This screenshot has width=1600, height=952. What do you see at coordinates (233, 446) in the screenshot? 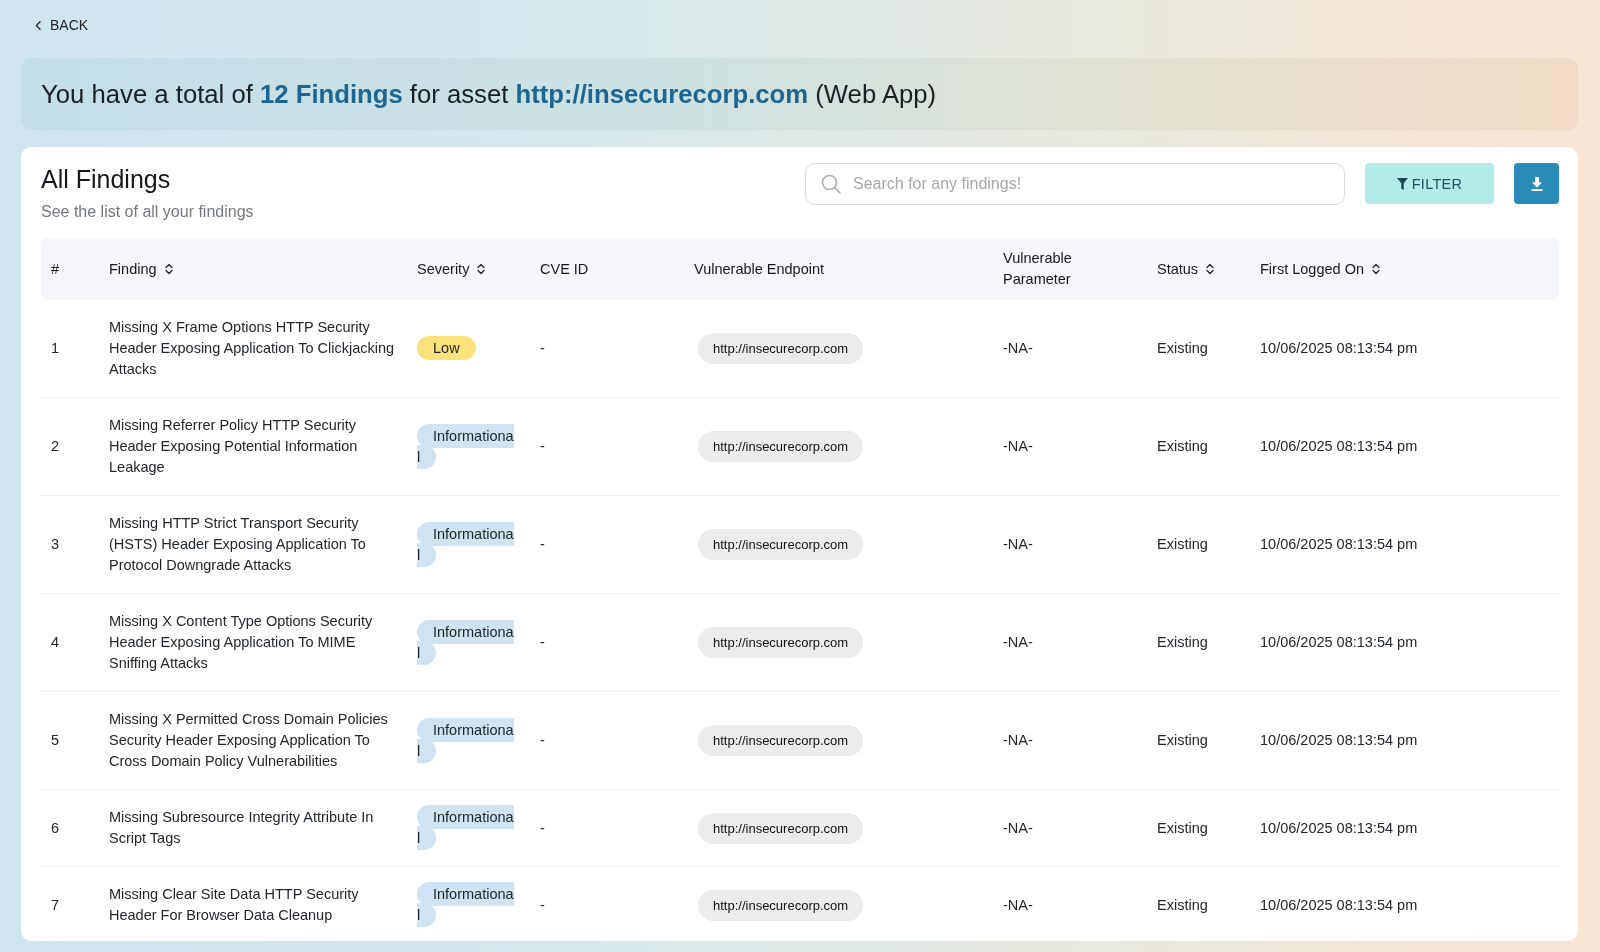
I see `finding-title: Missing Referrer Policy HTTP Security Header Exposing Potential Information Leakage` at bounding box center [233, 446].